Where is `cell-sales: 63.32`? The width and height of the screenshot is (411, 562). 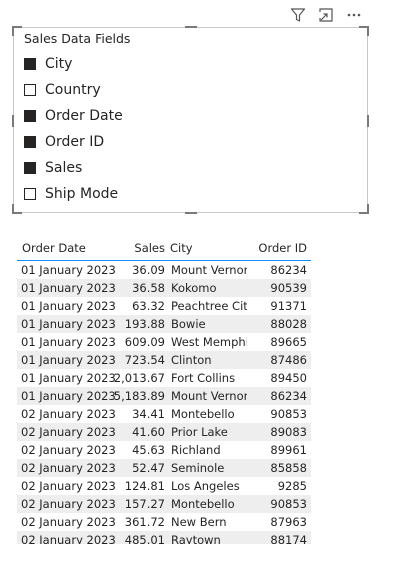
cell-sales: 63.32 is located at coordinates (148, 306).